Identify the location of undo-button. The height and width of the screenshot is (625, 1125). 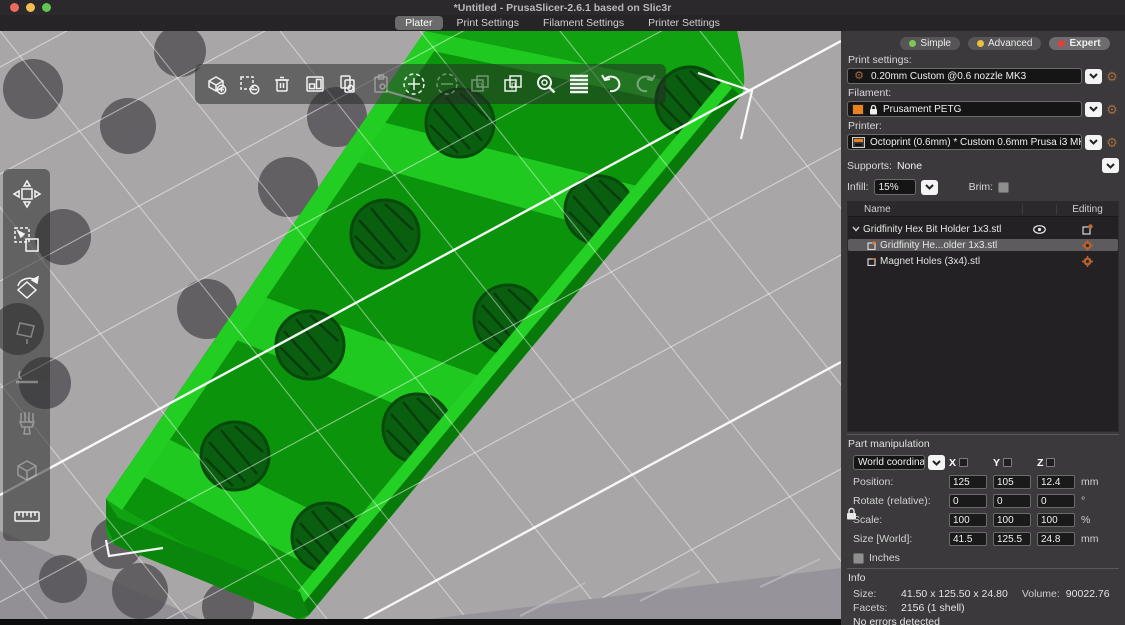
(612, 84).